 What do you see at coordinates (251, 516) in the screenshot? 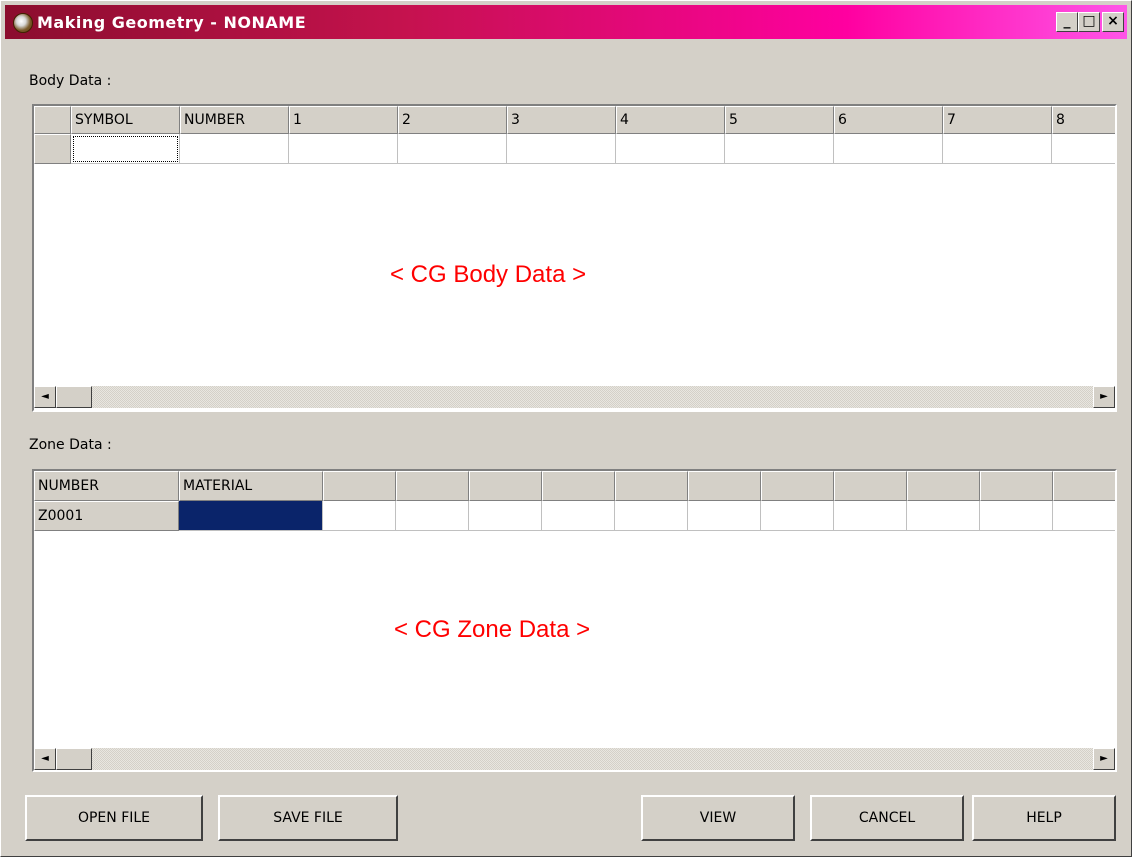
I see `zone-cell-material-selected` at bounding box center [251, 516].